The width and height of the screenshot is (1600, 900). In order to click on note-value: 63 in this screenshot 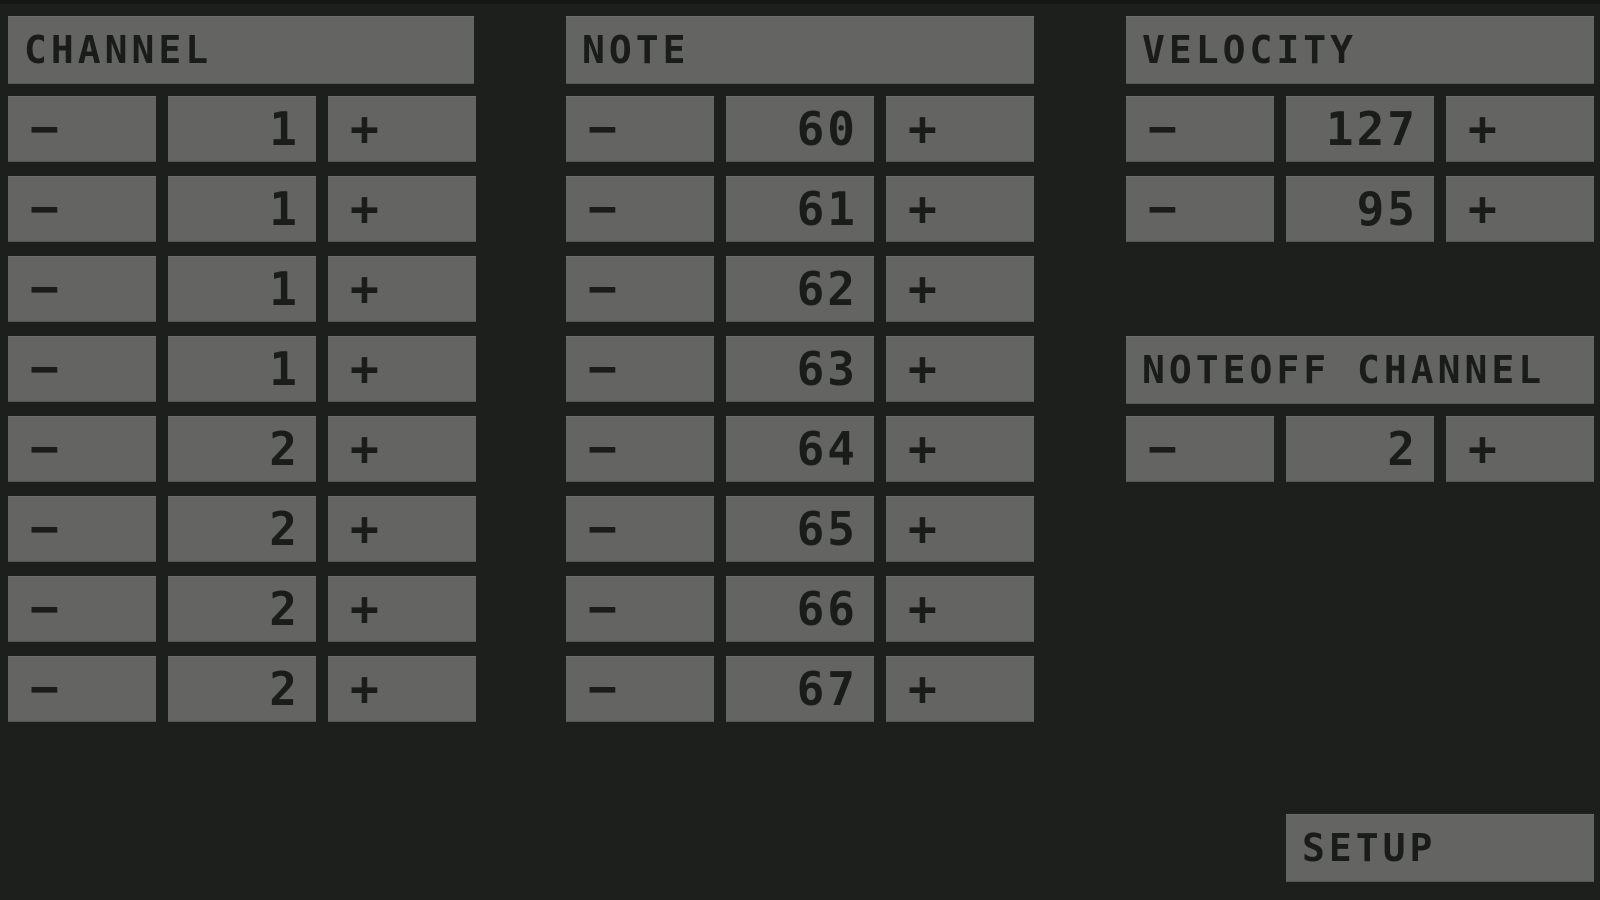, I will do `click(800, 369)`.